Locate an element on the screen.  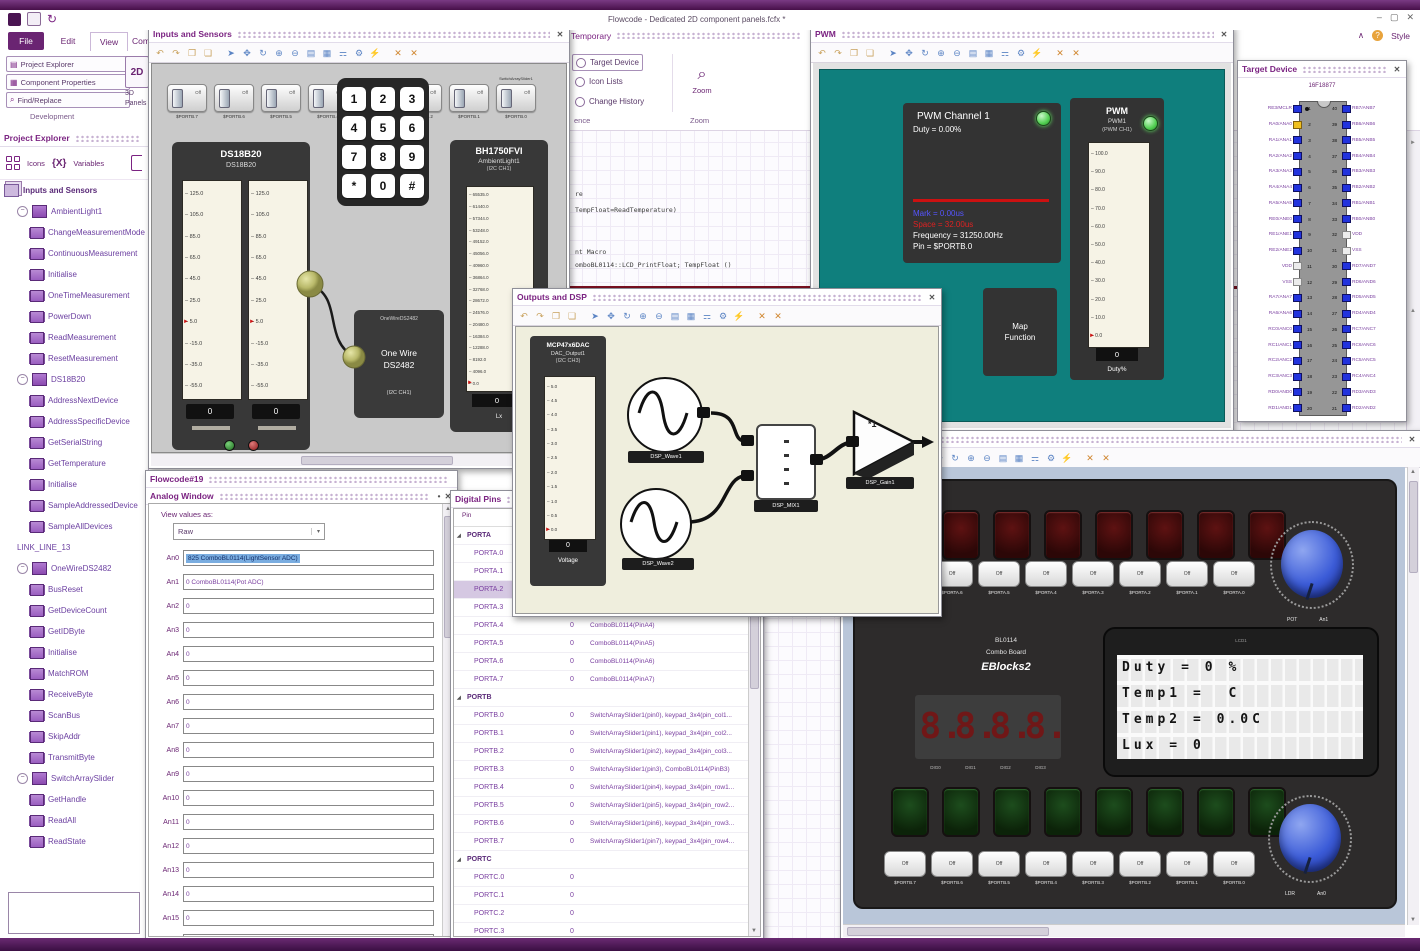
chart-icon: ⚎ is located at coordinates (1035, 458).